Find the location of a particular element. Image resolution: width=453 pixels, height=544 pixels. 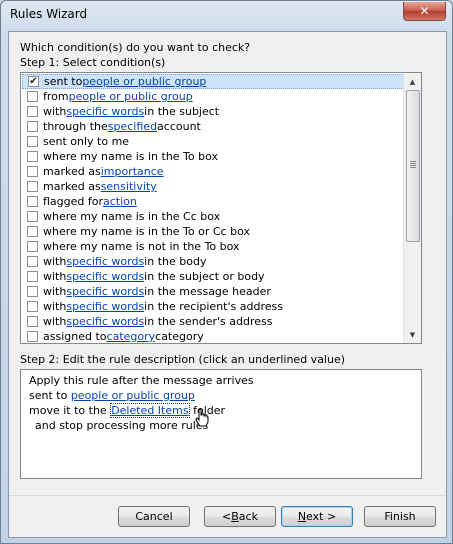

condition-text: through the is located at coordinates (75, 126).